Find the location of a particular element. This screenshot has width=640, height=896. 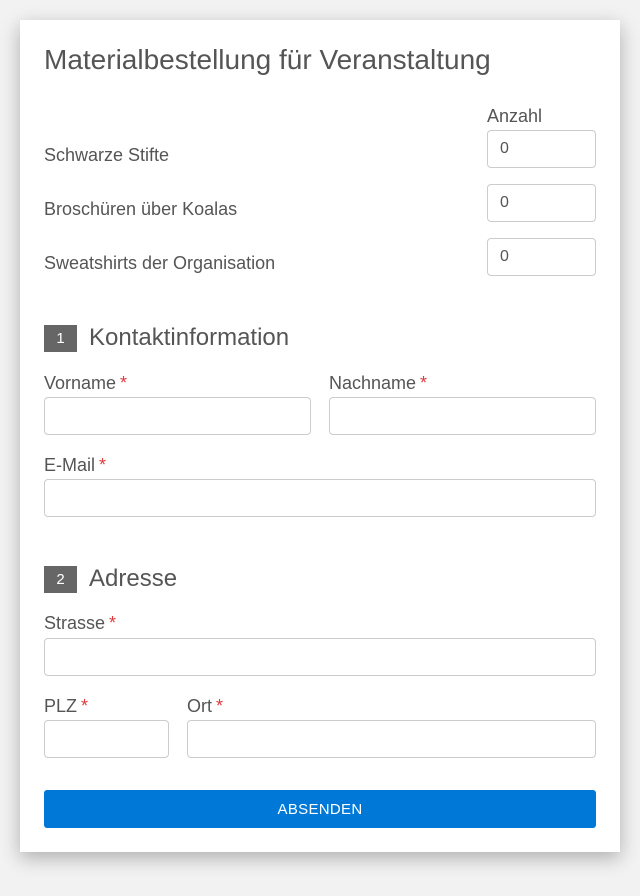

submit-button: ABSENDEN is located at coordinates (320, 809).